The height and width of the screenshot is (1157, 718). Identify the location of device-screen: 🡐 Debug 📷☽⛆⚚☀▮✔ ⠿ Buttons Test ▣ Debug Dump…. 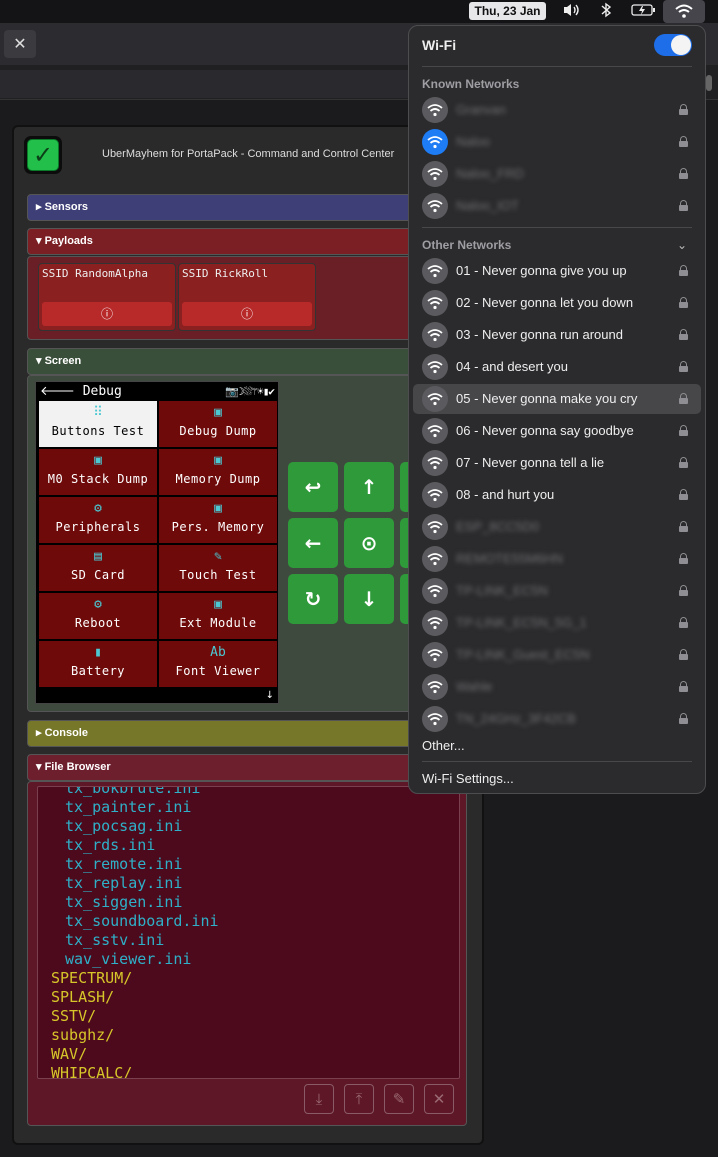
(157, 542).